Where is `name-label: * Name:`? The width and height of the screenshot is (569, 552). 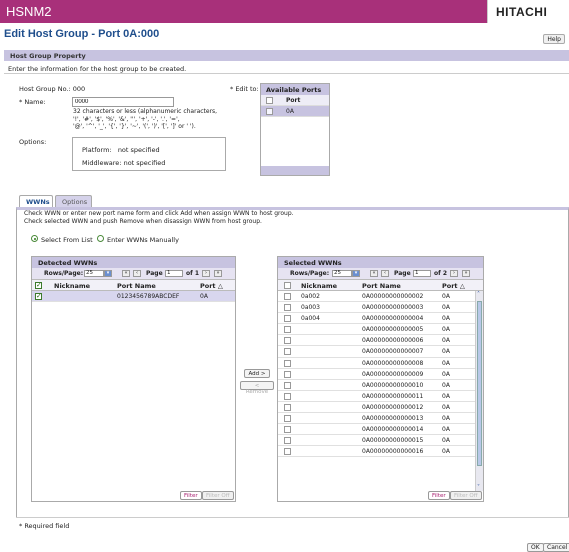 name-label: * Name: is located at coordinates (32, 102).